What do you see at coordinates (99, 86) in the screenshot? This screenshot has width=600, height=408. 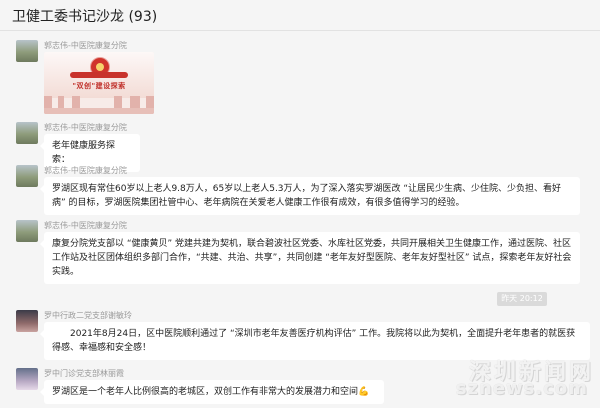 I see `image-caption: "双创"建设探索` at bounding box center [99, 86].